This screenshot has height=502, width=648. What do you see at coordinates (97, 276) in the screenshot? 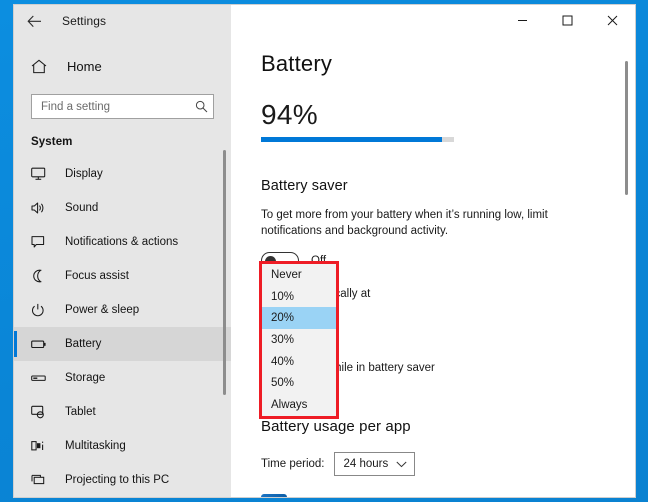
I see `sidebar-item-label: Focus assist` at bounding box center [97, 276].